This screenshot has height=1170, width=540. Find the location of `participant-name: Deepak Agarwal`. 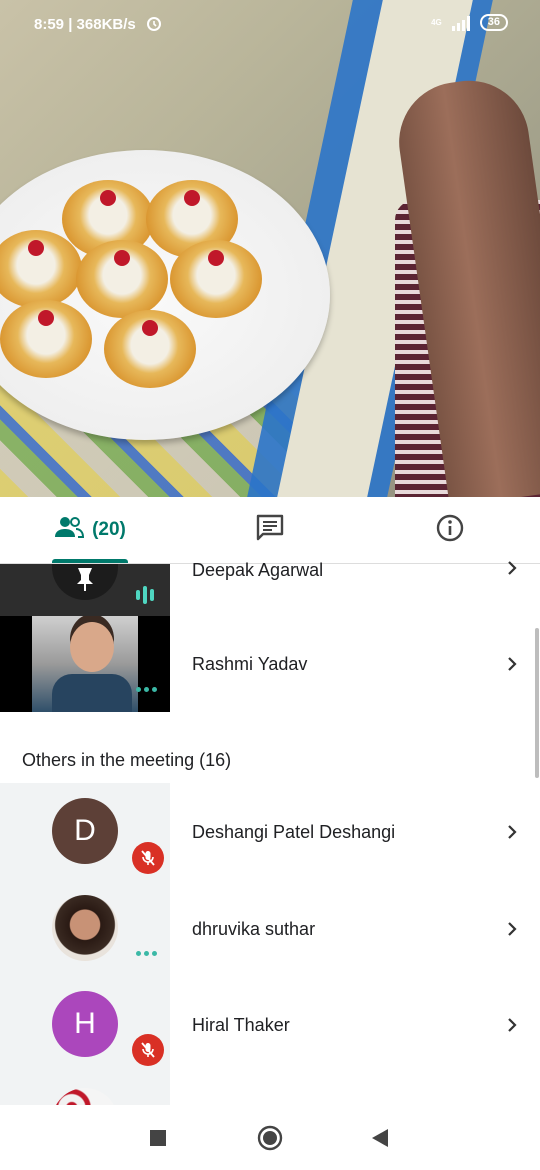

participant-name: Deepak Agarwal is located at coordinates (258, 570).